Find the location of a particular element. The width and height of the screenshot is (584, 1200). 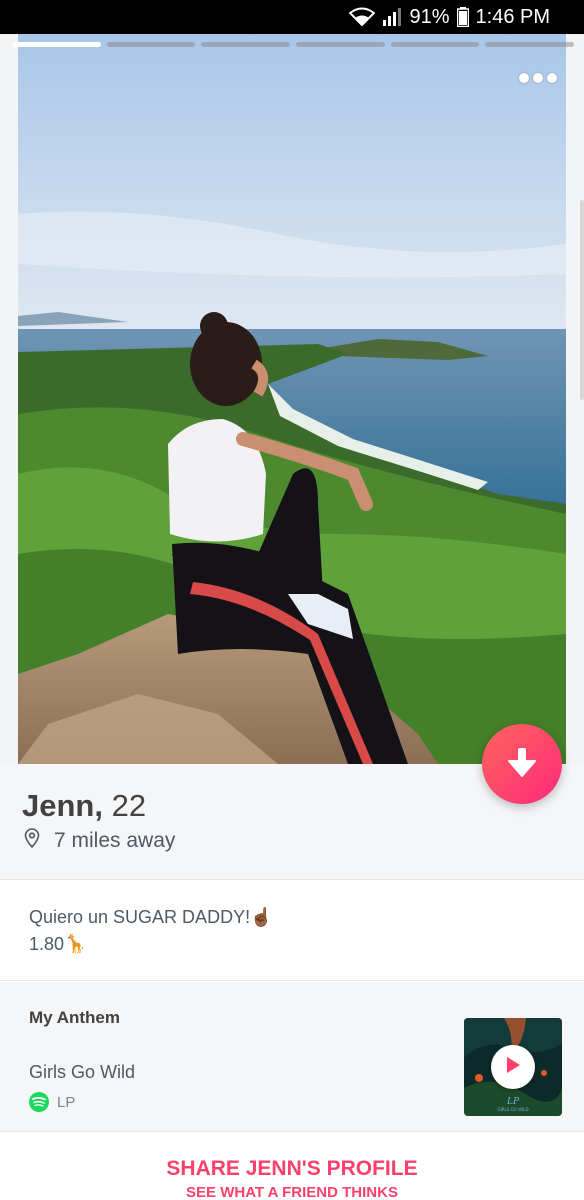

photo-progress-bar is located at coordinates (293, 44).